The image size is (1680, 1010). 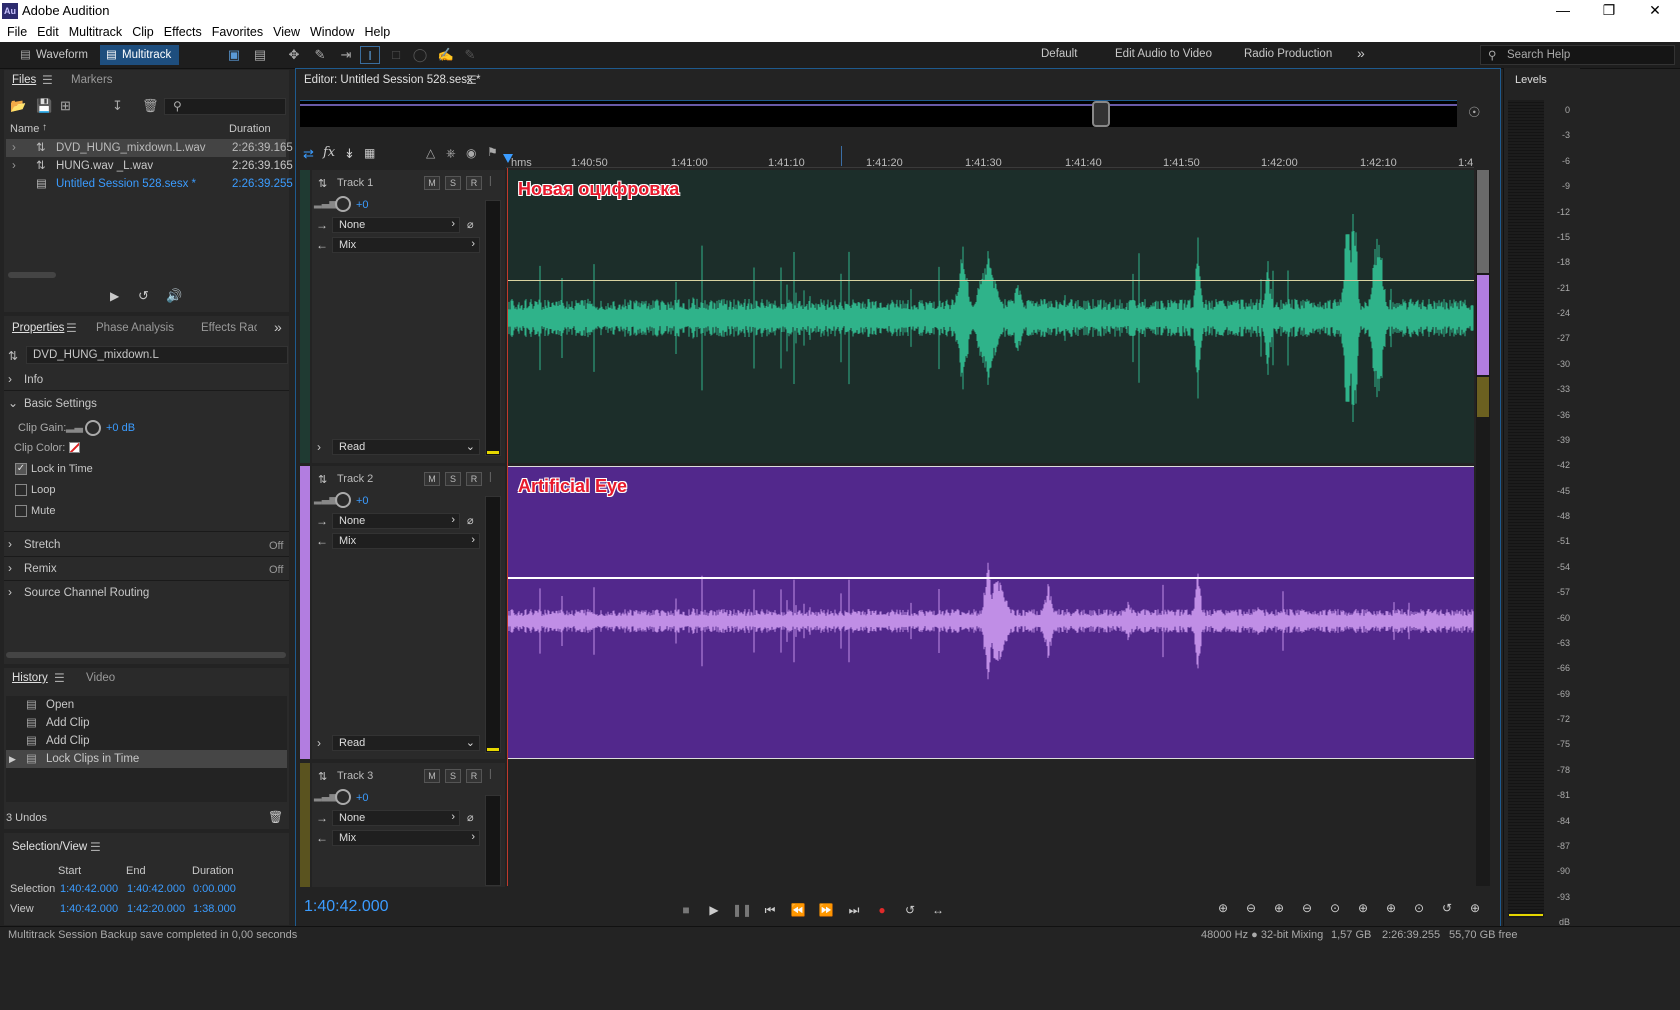 I want to click on delete-file-icon: 🗑, so click(x=150, y=106).